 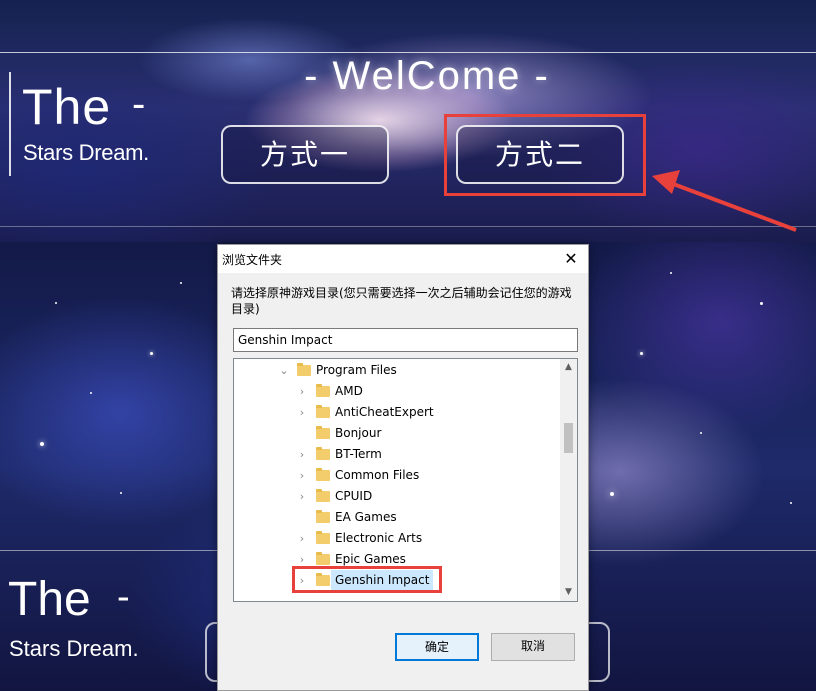 What do you see at coordinates (358, 433) in the screenshot?
I see `tree-item-label: Bonjour` at bounding box center [358, 433].